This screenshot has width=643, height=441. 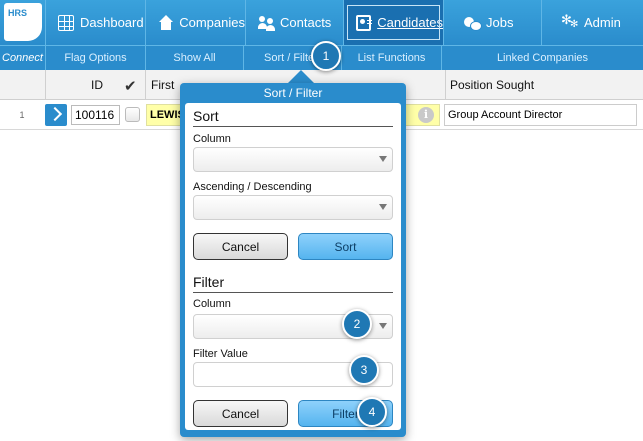 I want to click on nav-dashboard-label: Dashboard, so click(x=112, y=22).